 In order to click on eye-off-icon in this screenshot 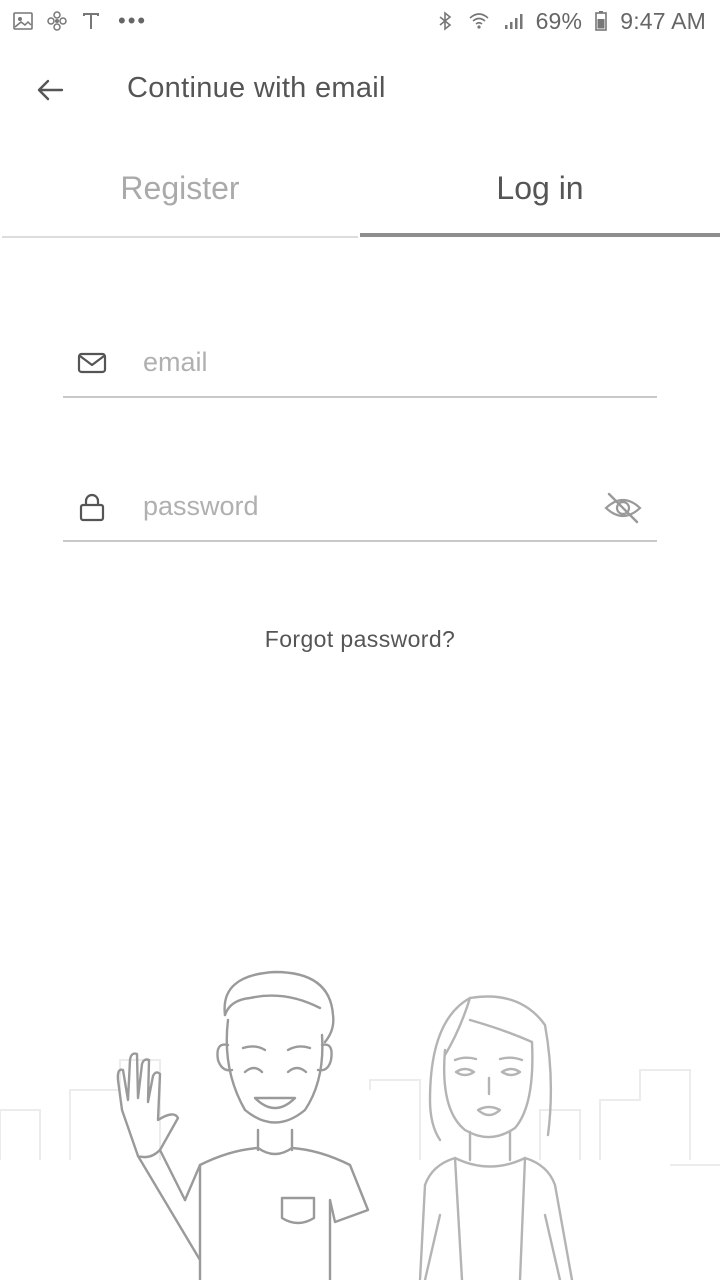, I will do `click(623, 508)`.